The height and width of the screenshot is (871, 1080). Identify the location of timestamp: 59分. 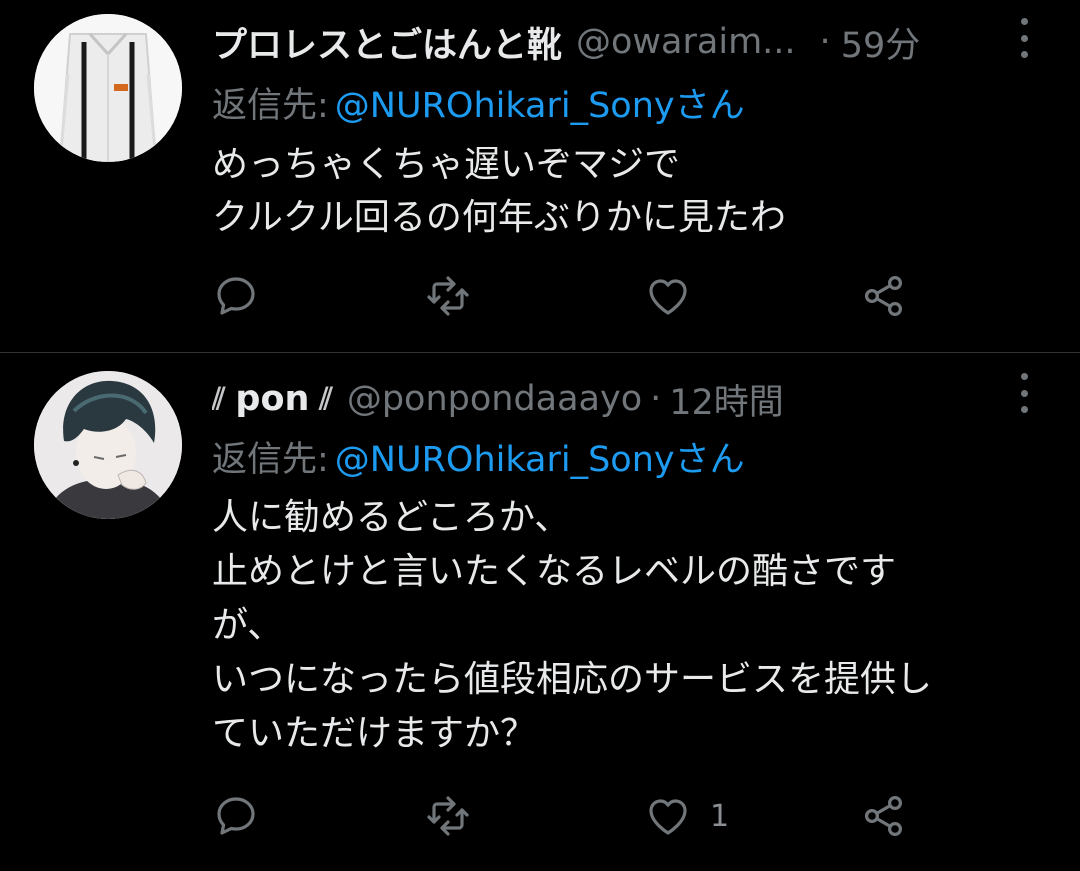
(881, 42).